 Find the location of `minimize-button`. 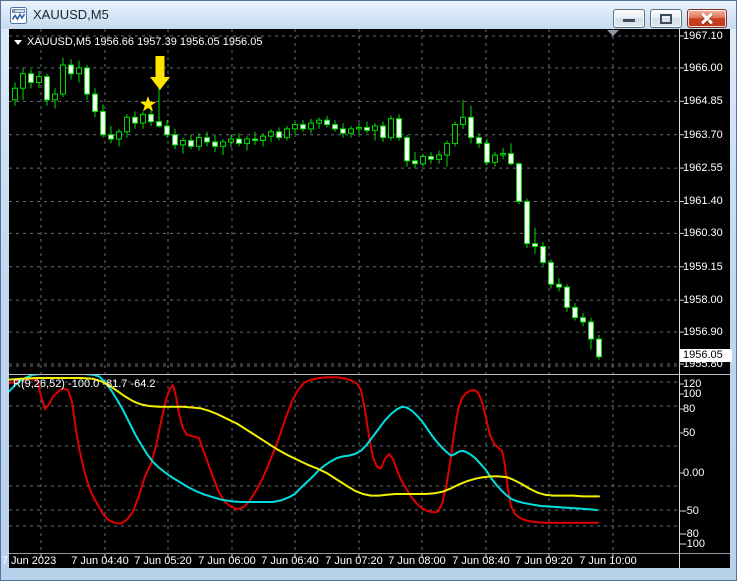

minimize-button is located at coordinates (629, 18).